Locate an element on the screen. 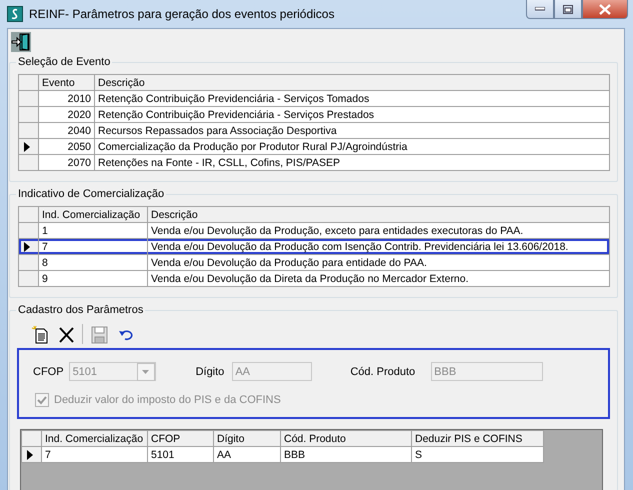 The width and height of the screenshot is (633, 490). table-cell: Retenções na Fonte - IR, CSLL, Cofins, PIS/PASEP is located at coordinates (352, 162).